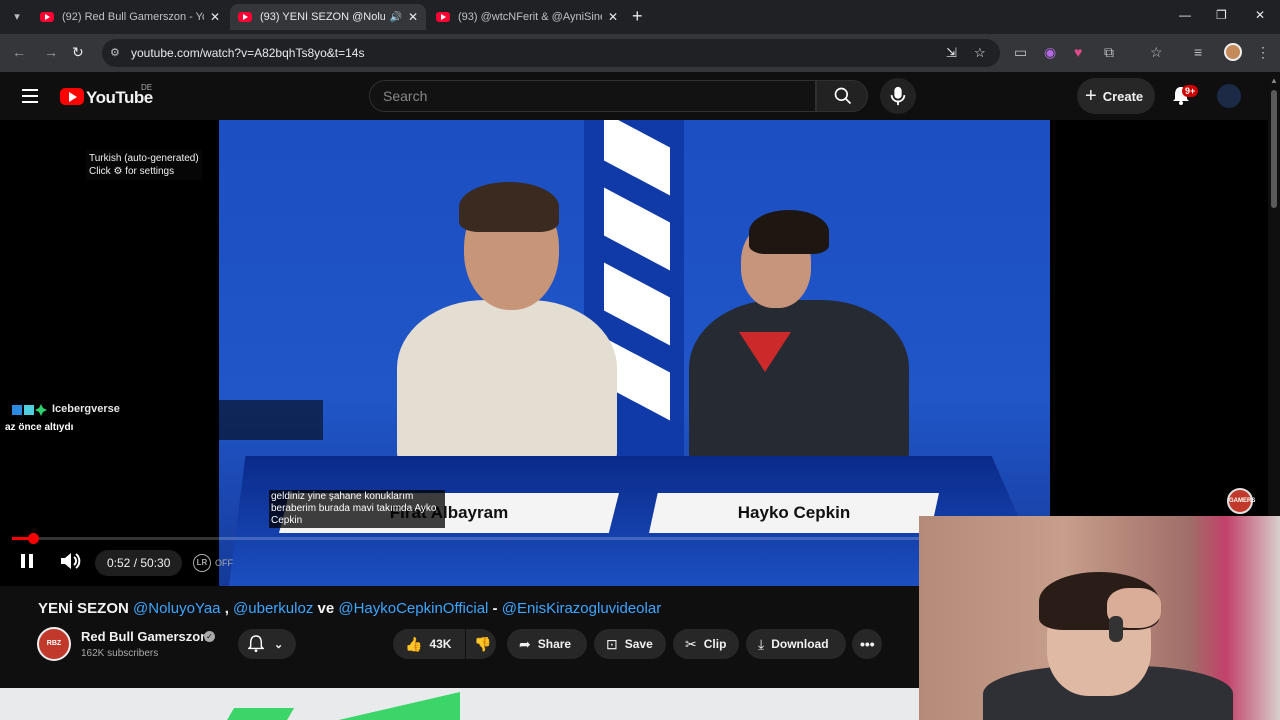 Image resolution: width=1280 pixels, height=720 pixels. What do you see at coordinates (951, 53) in the screenshot?
I see `install-app-icon: ⇲` at bounding box center [951, 53].